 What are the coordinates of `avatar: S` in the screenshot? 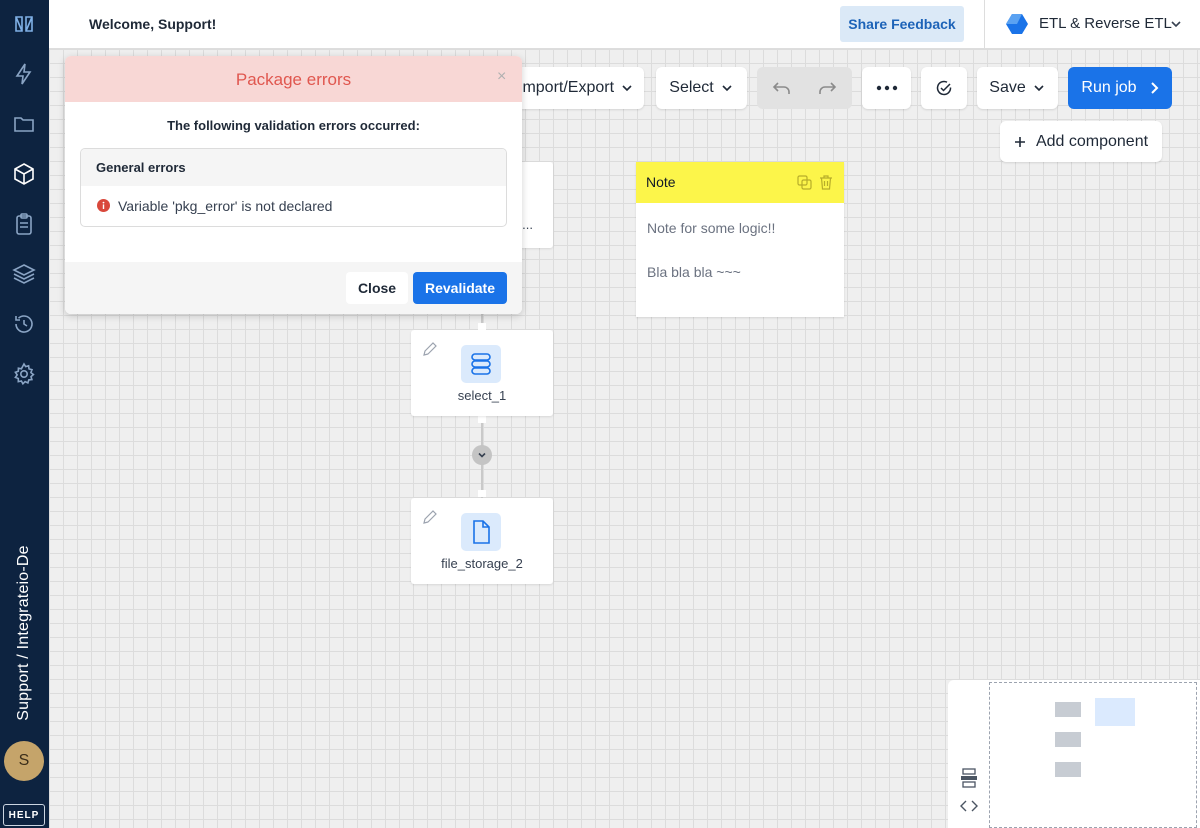 It's located at (24, 761).